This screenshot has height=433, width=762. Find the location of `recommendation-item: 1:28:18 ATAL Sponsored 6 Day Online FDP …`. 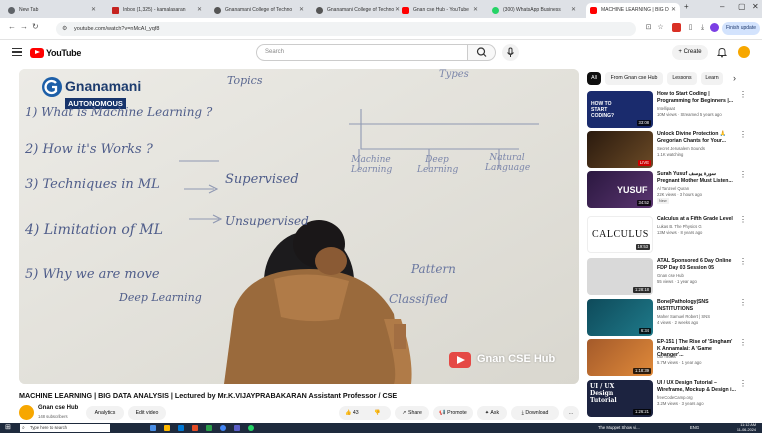

recommendation-item: 1:28:18 ATAL Sponsored 6 Day Online FDP … is located at coordinates (667, 277).